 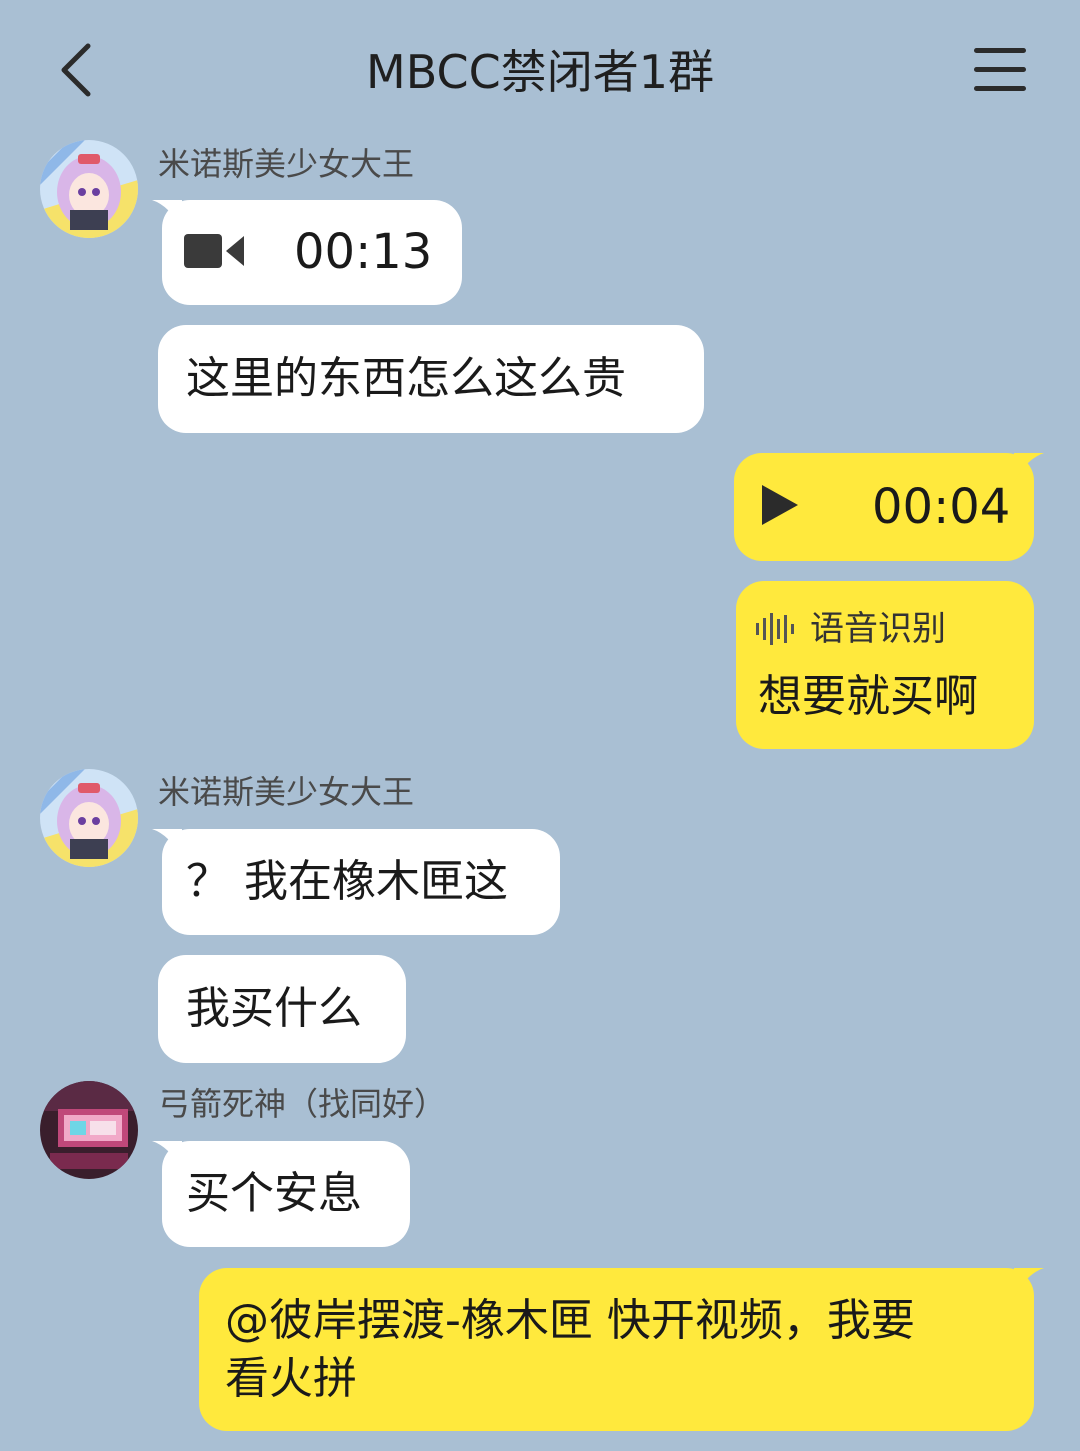 I want to click on voice-duration: 00:04, so click(x=941, y=507).